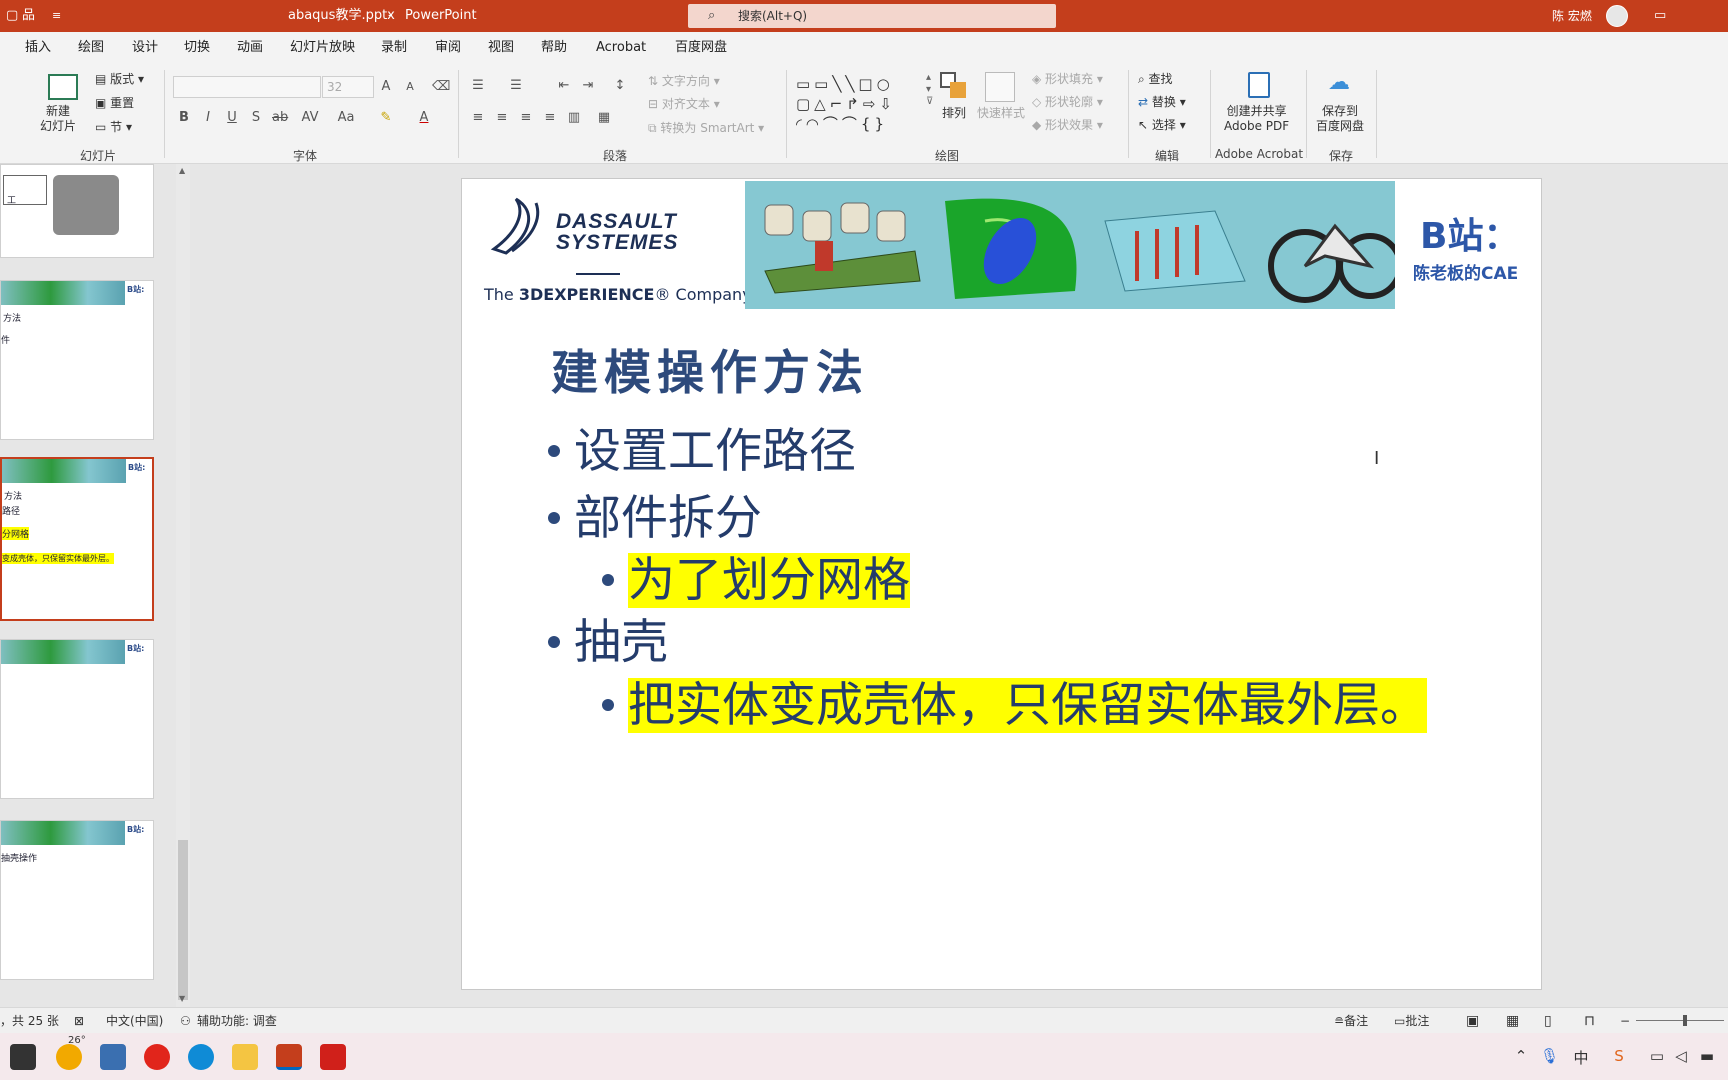 This screenshot has width=1728, height=1080. What do you see at coordinates (69, 1057) in the screenshot?
I see `weather-icon` at bounding box center [69, 1057].